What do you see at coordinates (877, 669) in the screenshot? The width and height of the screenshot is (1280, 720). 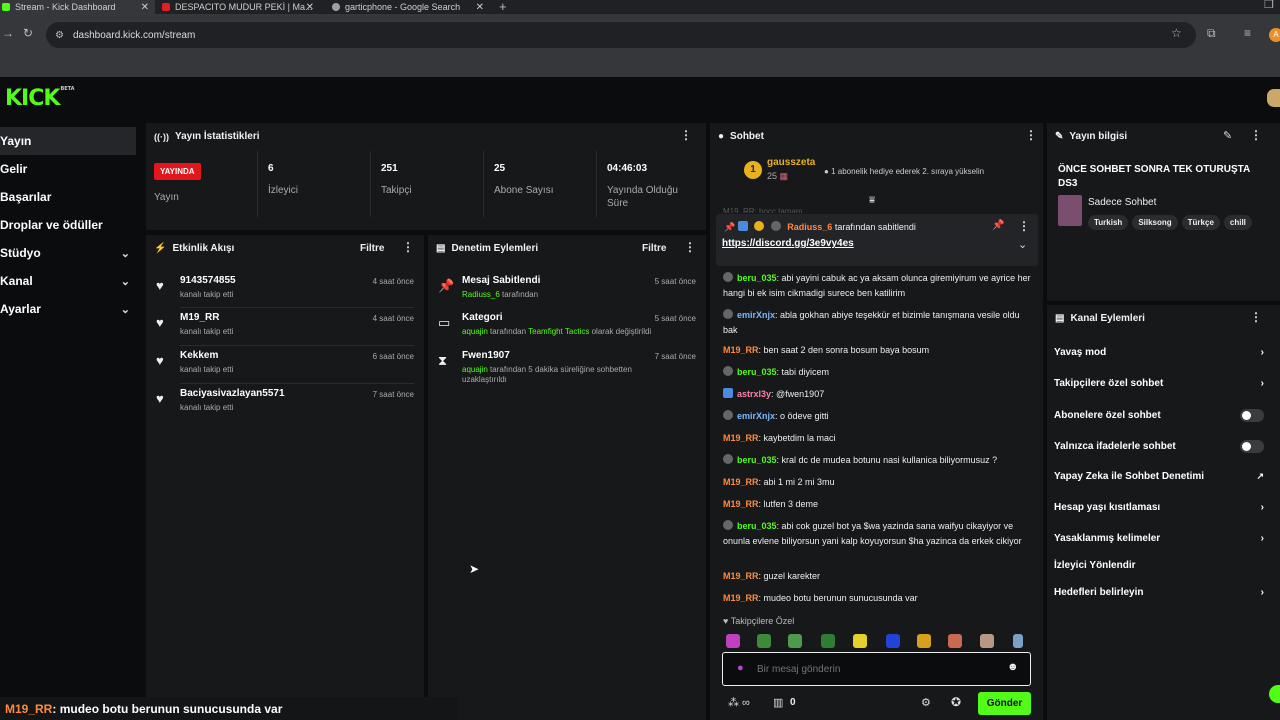 I see `chat-input` at bounding box center [877, 669].